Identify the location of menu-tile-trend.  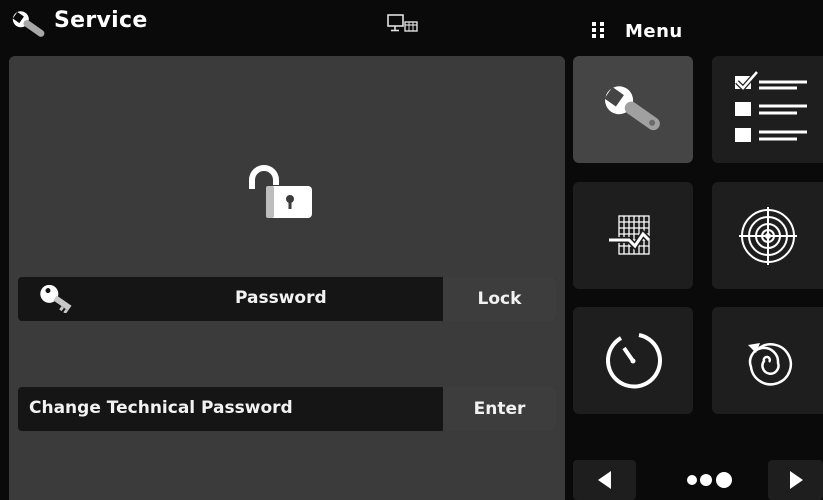
(633, 235).